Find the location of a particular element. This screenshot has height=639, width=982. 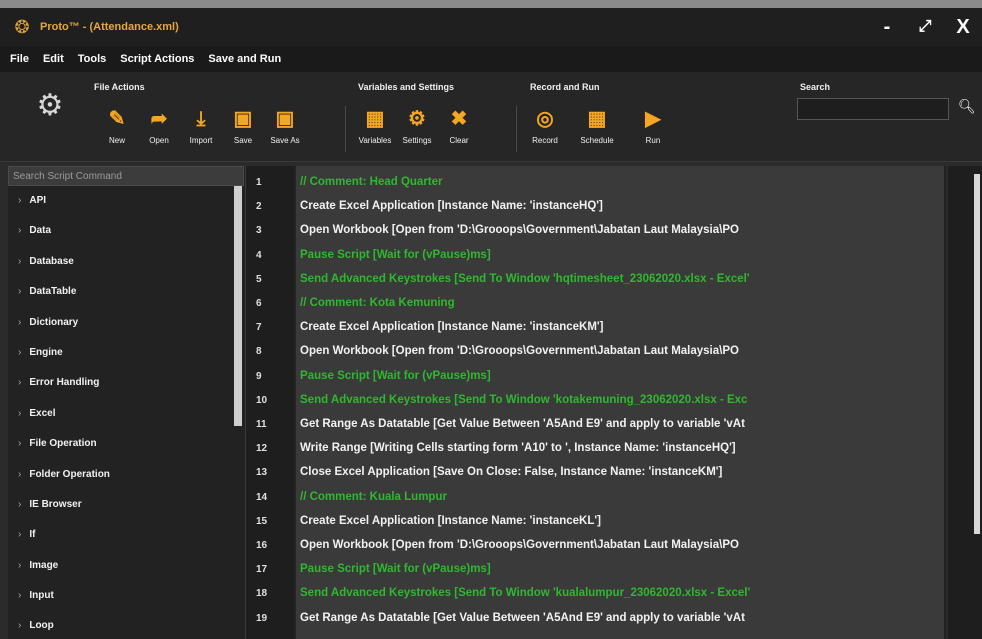

variables-button: ▦ Variables is located at coordinates (375, 125).